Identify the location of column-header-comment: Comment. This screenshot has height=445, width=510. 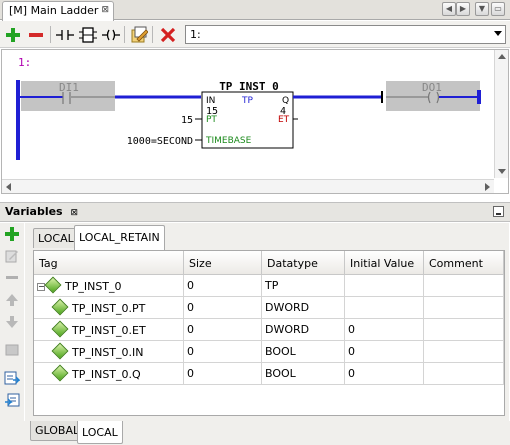
(464, 263).